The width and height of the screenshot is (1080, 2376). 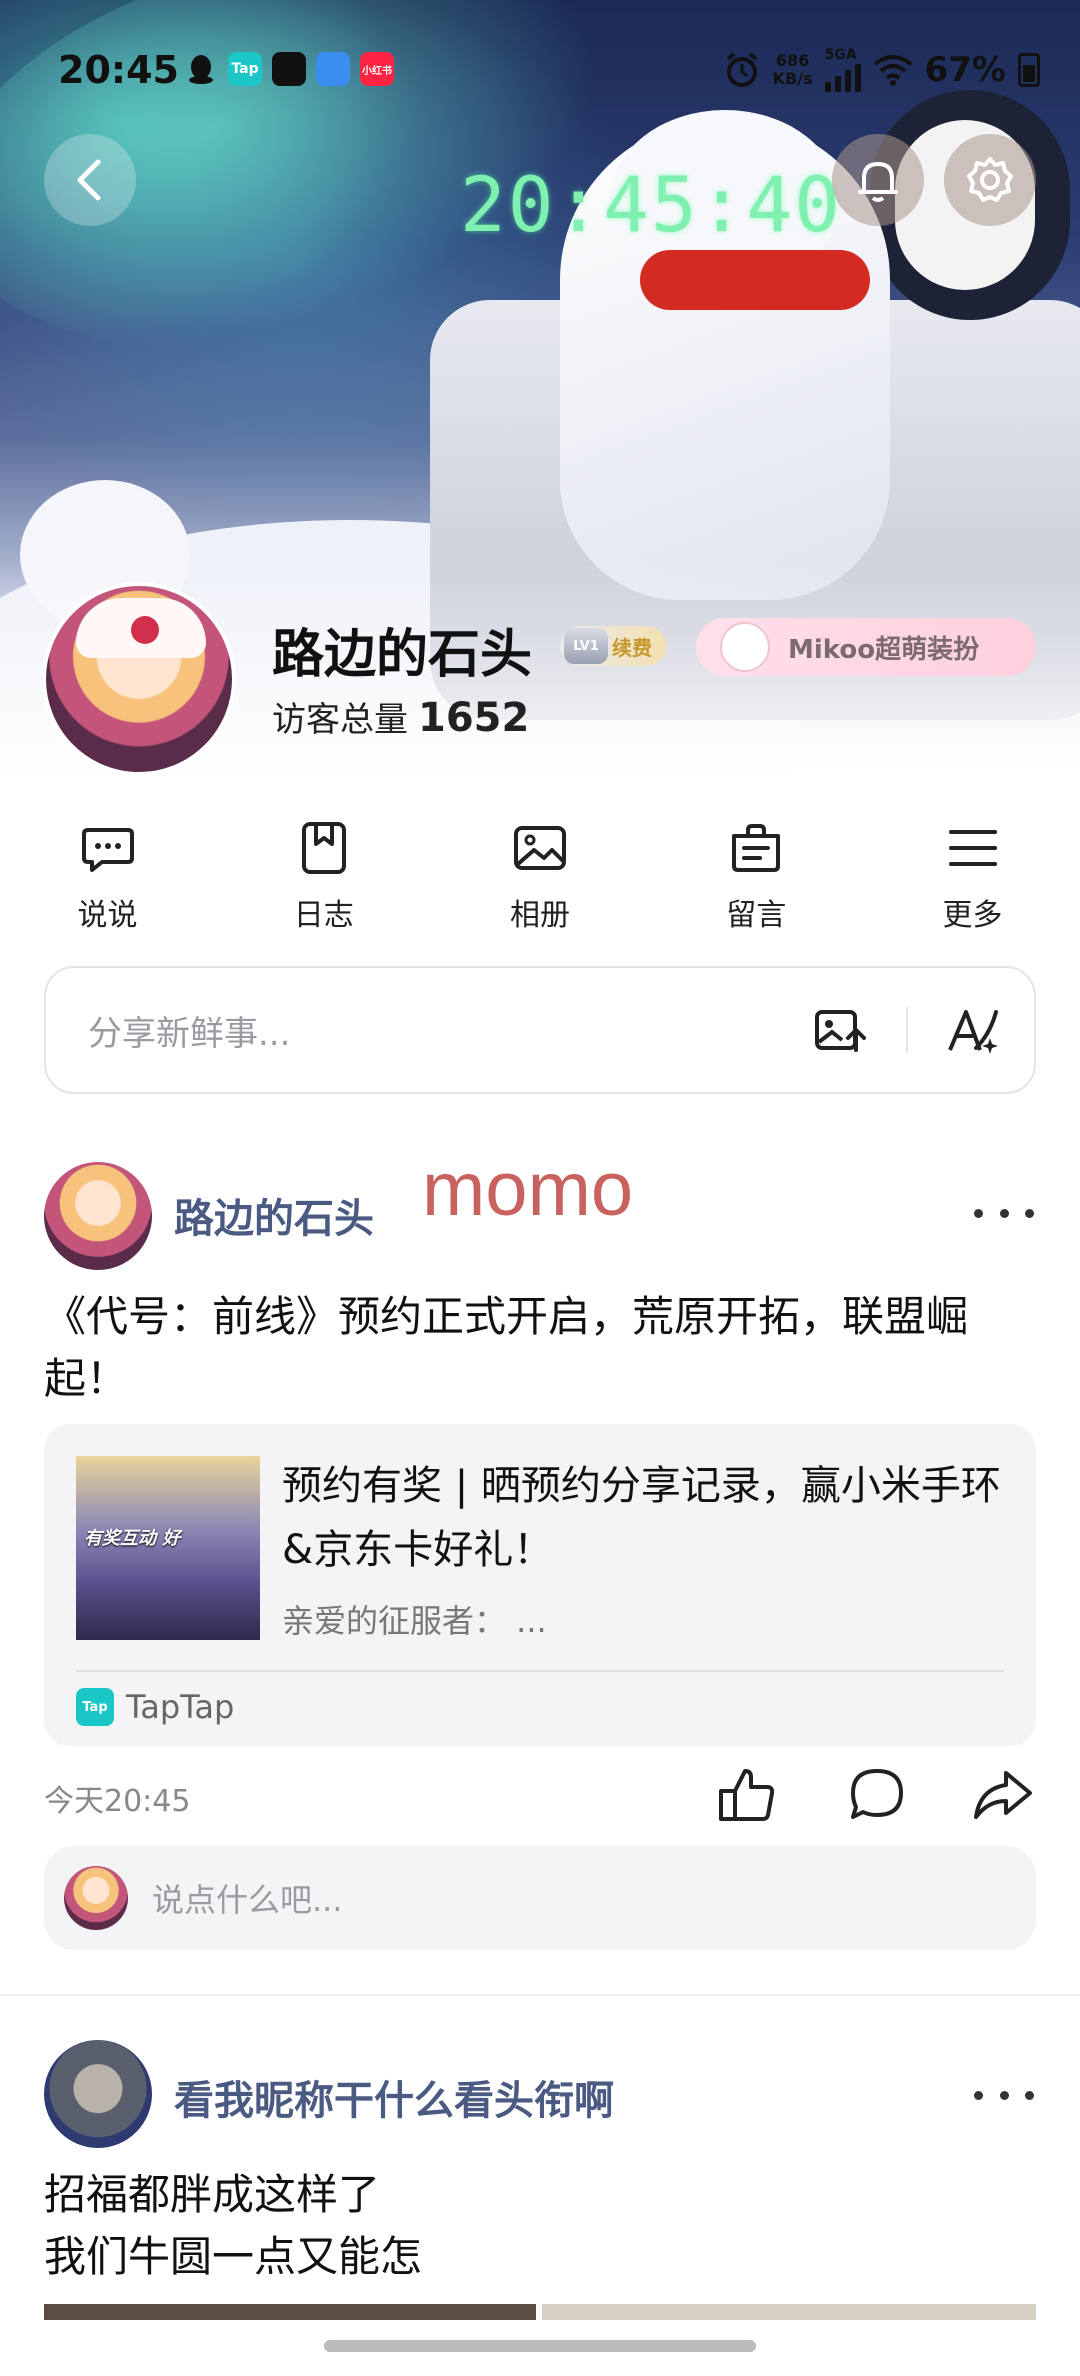 What do you see at coordinates (651, 204) in the screenshot?
I see `banner-clock: 20:45:40` at bounding box center [651, 204].